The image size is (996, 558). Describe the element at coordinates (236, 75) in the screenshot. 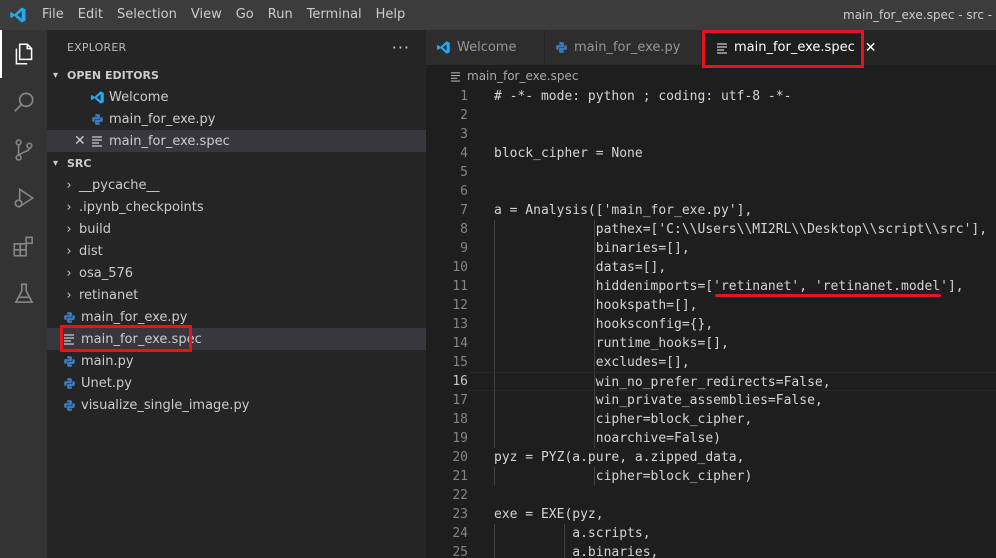

I see `open-editors-header: ▾ OPEN EDITORS` at that location.